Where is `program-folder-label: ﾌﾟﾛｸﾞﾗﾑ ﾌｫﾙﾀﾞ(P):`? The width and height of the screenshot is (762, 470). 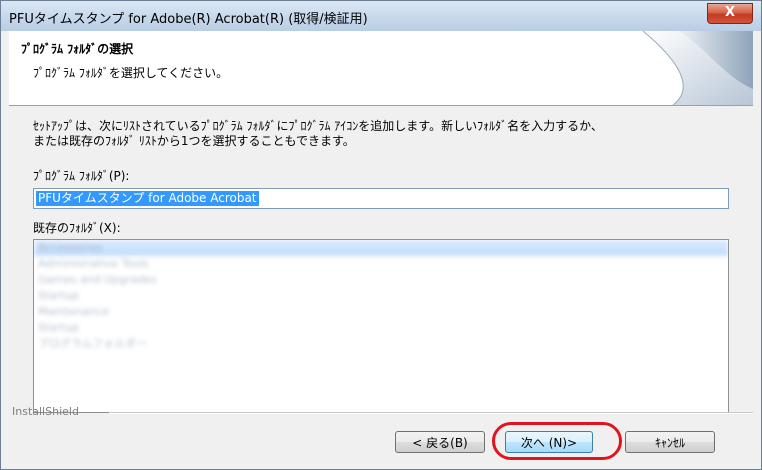 program-folder-label: ﾌﾟﾛｸﾞﾗﾑ ﾌｫﾙﾀﾞ(P): is located at coordinates (81, 176).